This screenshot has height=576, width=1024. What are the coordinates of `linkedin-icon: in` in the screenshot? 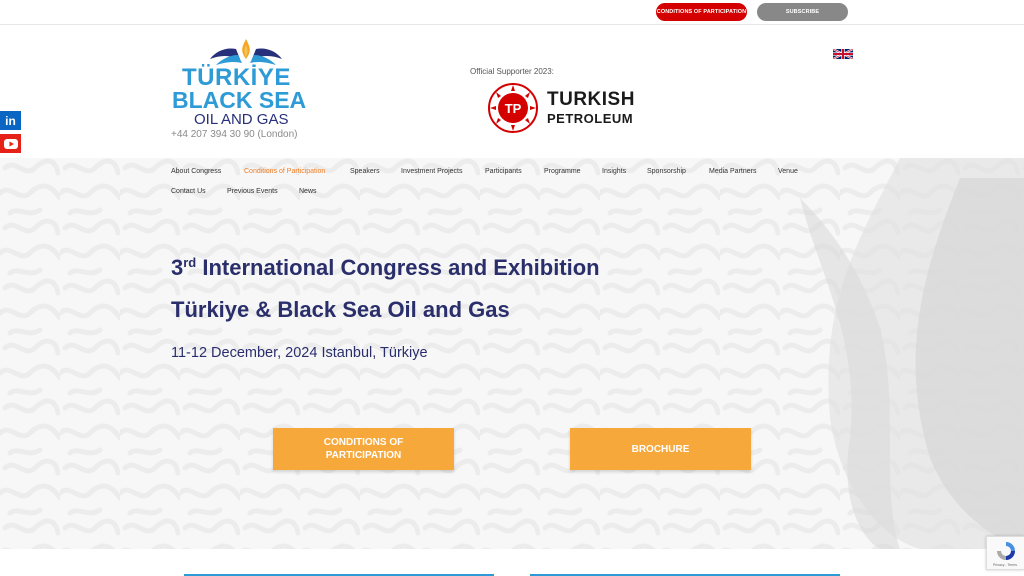 It's located at (10, 120).